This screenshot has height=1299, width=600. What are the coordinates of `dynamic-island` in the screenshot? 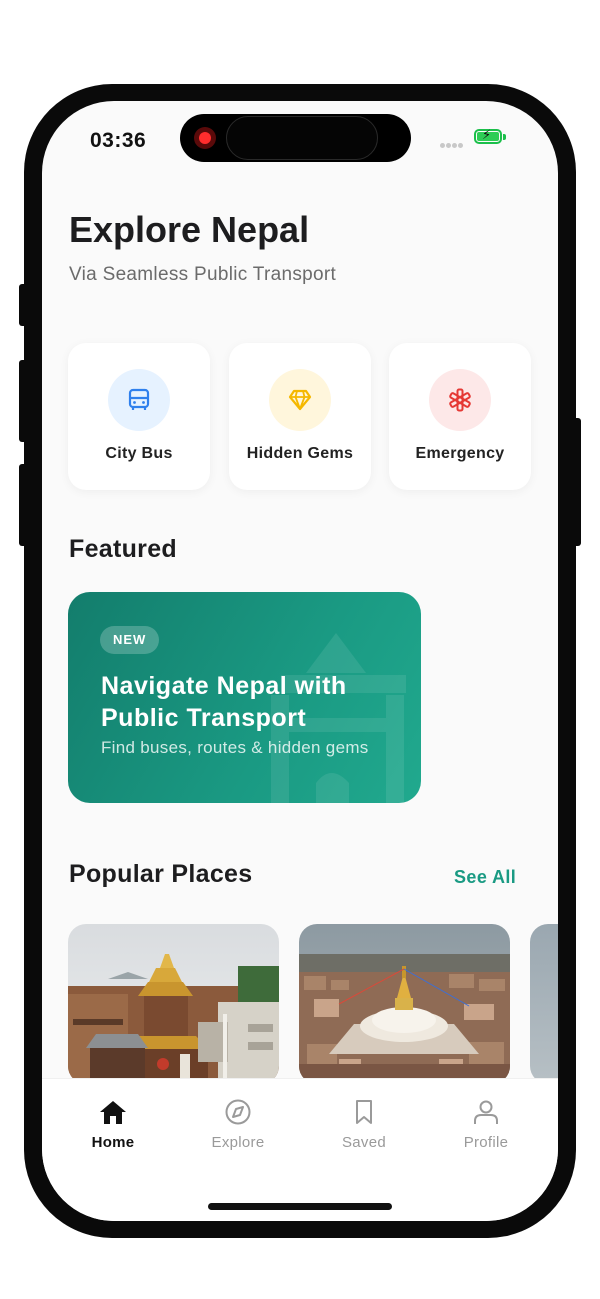 It's located at (295, 138).